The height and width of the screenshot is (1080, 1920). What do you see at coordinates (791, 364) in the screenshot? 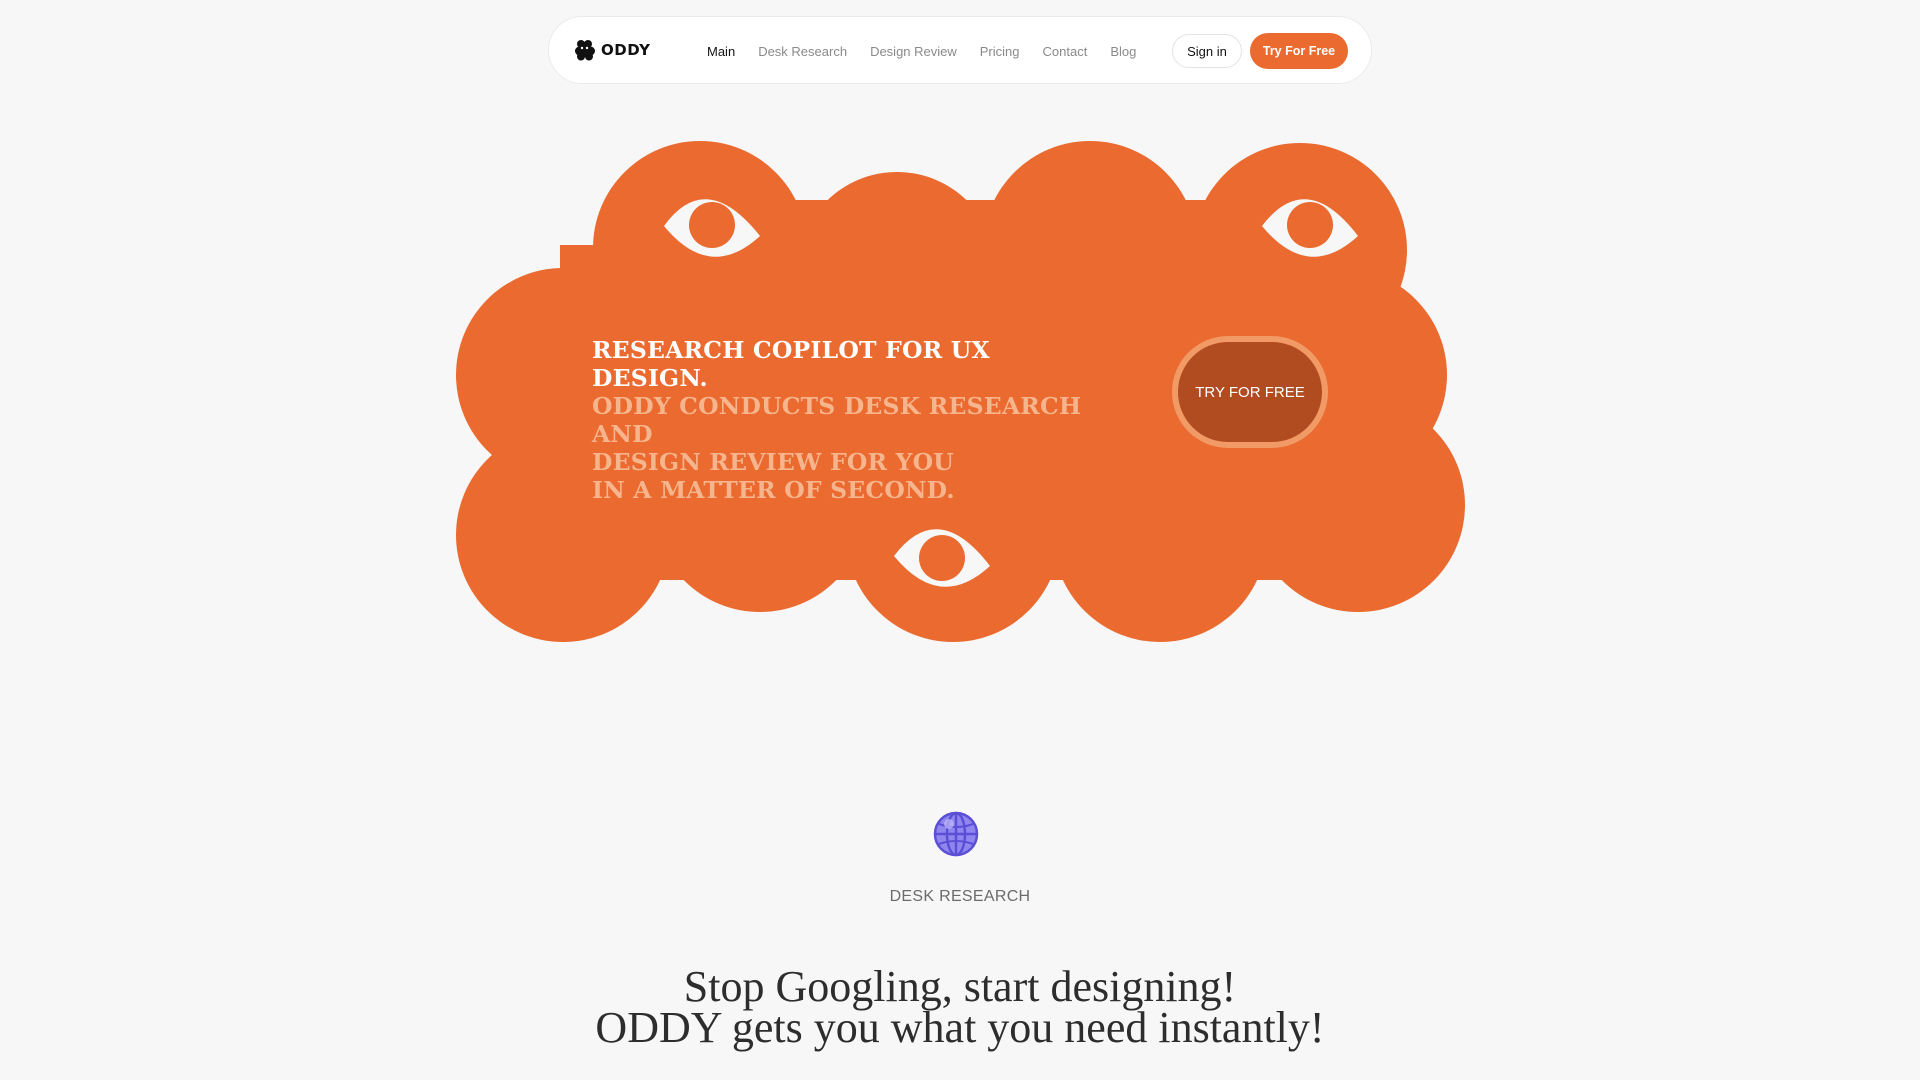
I see `hero-tagline: RESEARCH COPILOT FOR UX DESIGN.` at bounding box center [791, 364].